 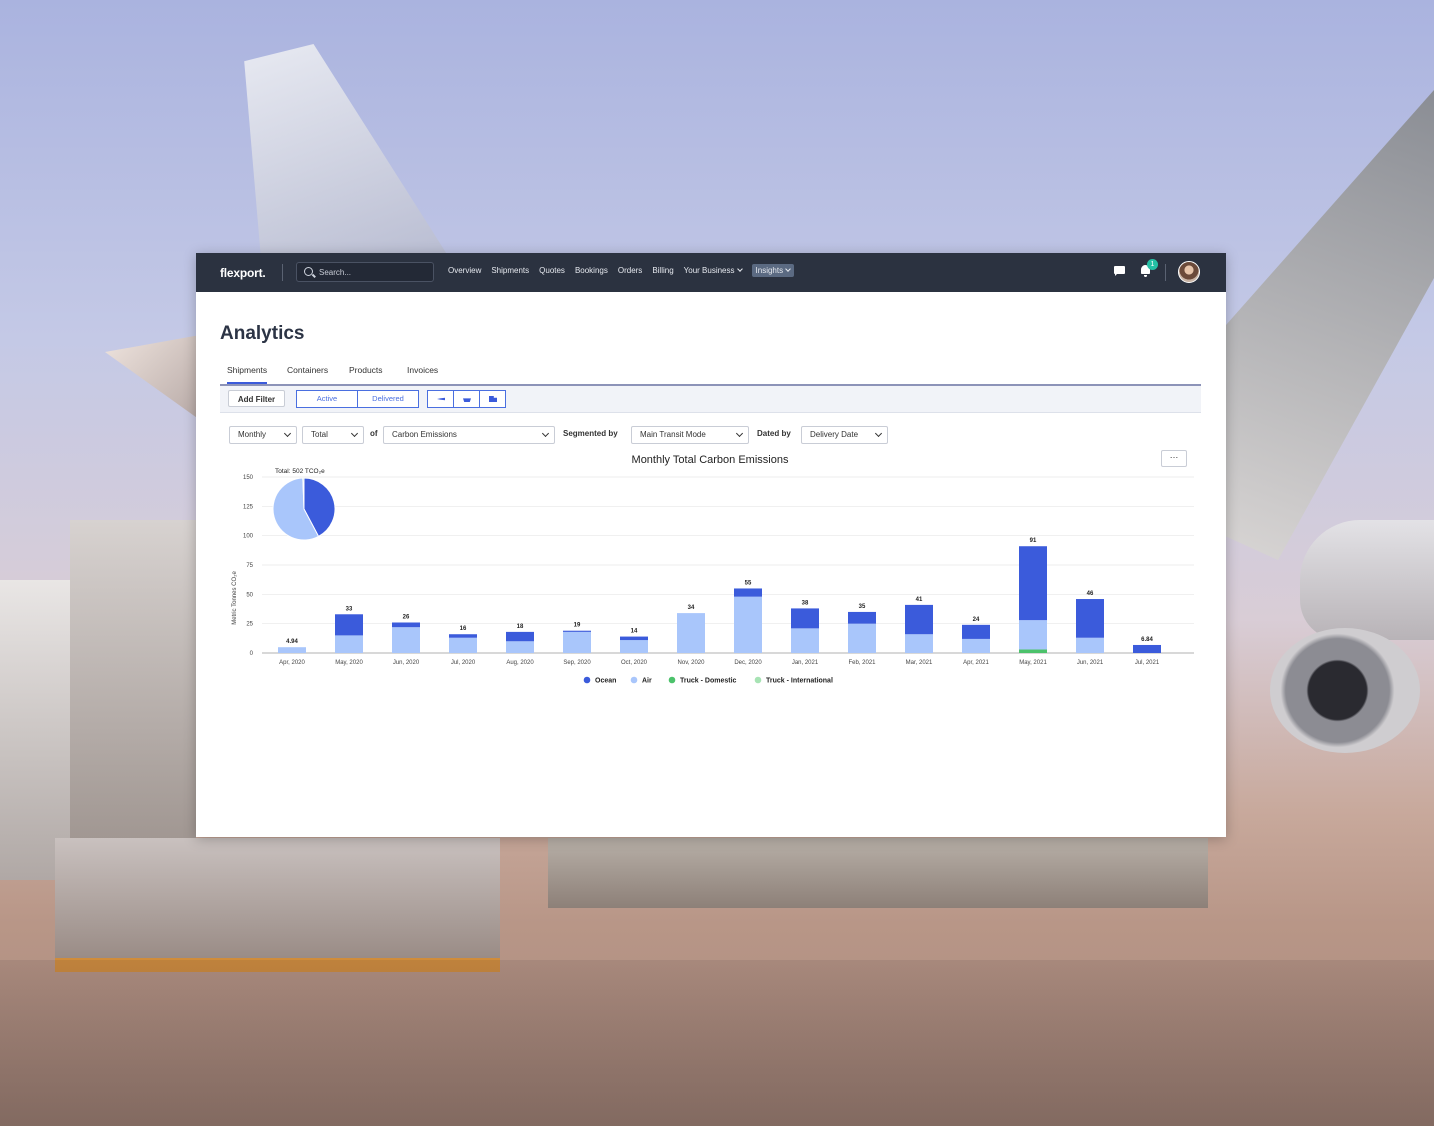 What do you see at coordinates (304, 509) in the screenshot?
I see `pie-chart` at bounding box center [304, 509].